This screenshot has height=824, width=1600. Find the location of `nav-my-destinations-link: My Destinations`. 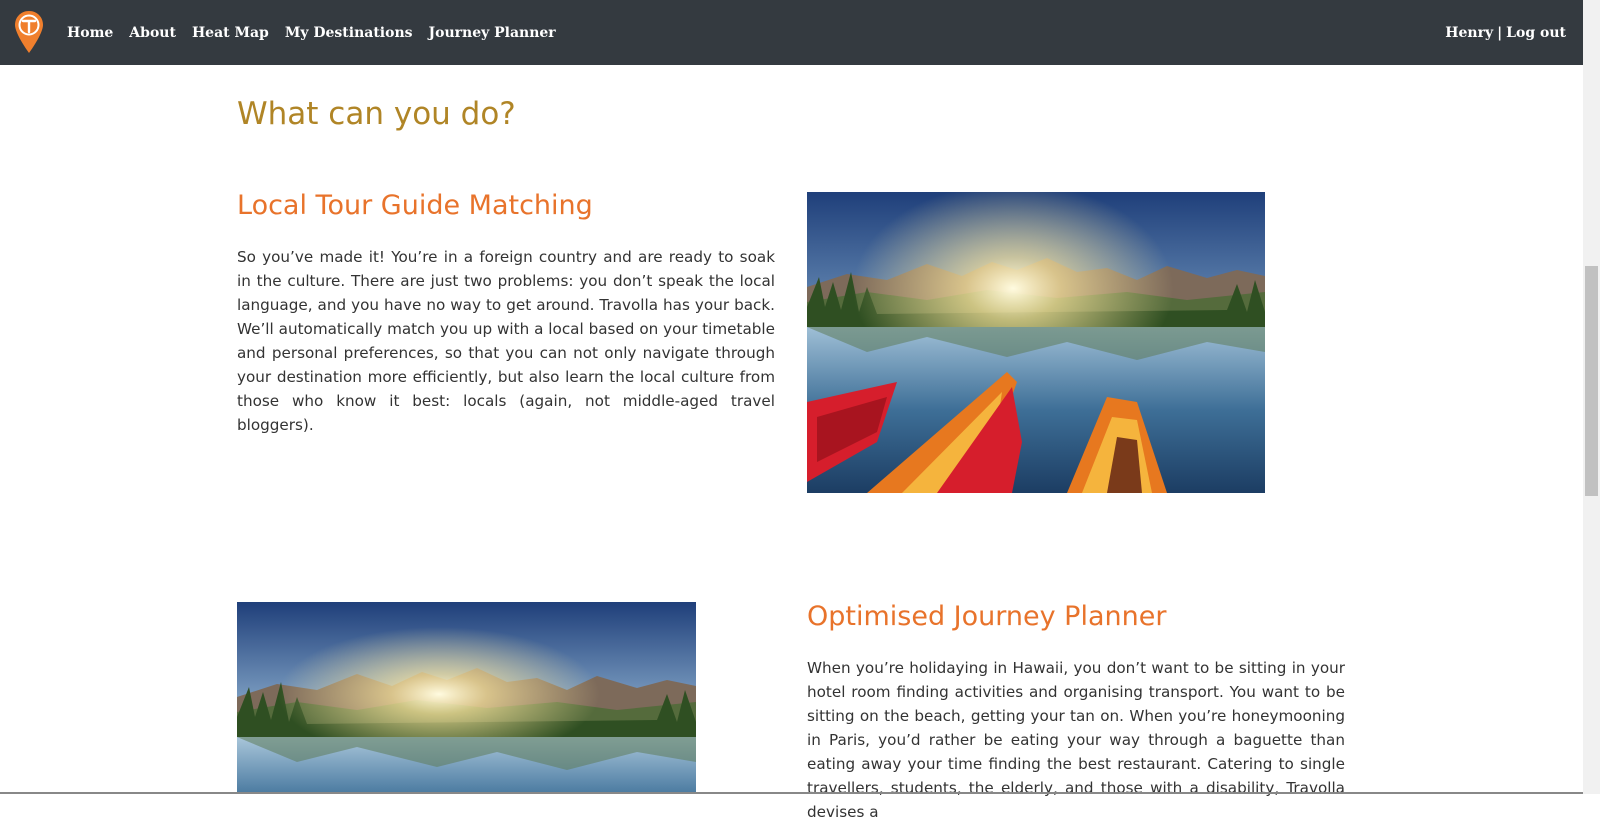

nav-my-destinations-link: My Destinations is located at coordinates (349, 33).